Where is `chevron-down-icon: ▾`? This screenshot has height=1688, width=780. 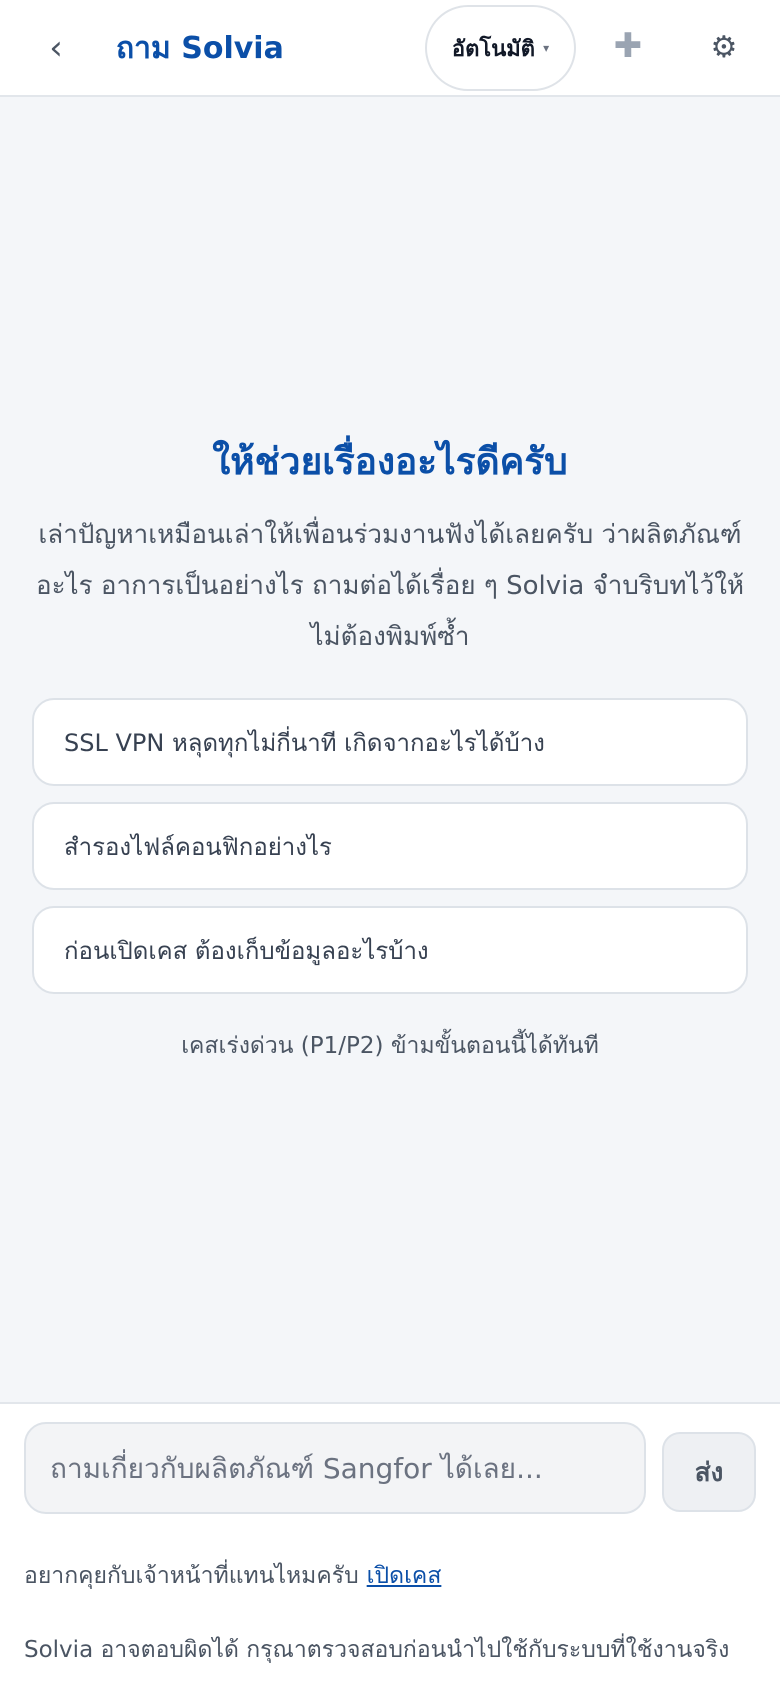 chevron-down-icon: ▾ is located at coordinates (546, 48).